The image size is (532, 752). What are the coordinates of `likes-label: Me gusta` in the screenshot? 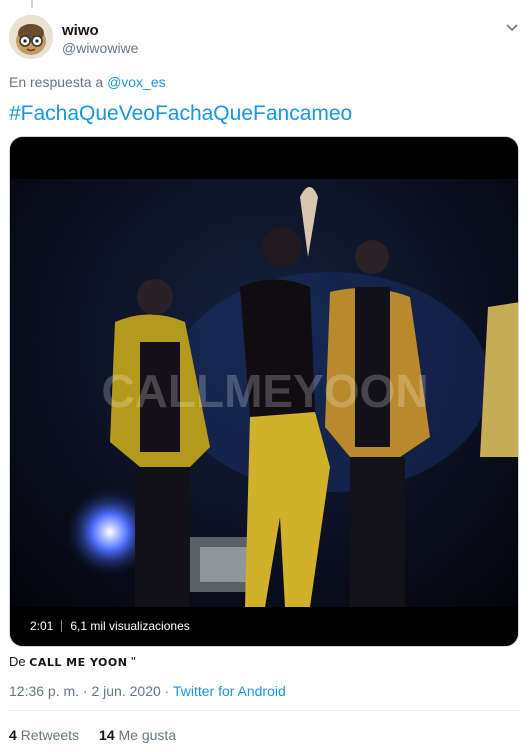 It's located at (147, 735).